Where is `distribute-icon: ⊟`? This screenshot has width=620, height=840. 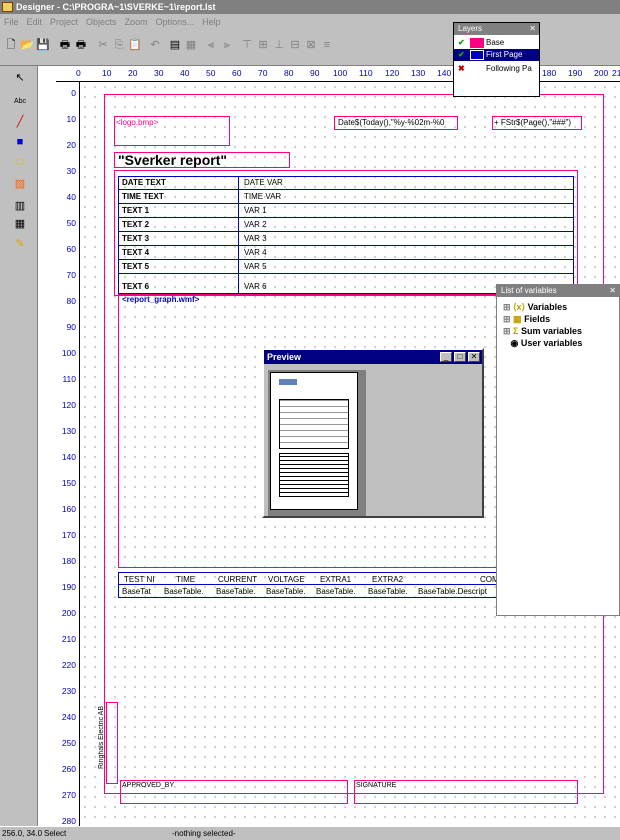 distribute-icon: ⊟ is located at coordinates (295, 45).